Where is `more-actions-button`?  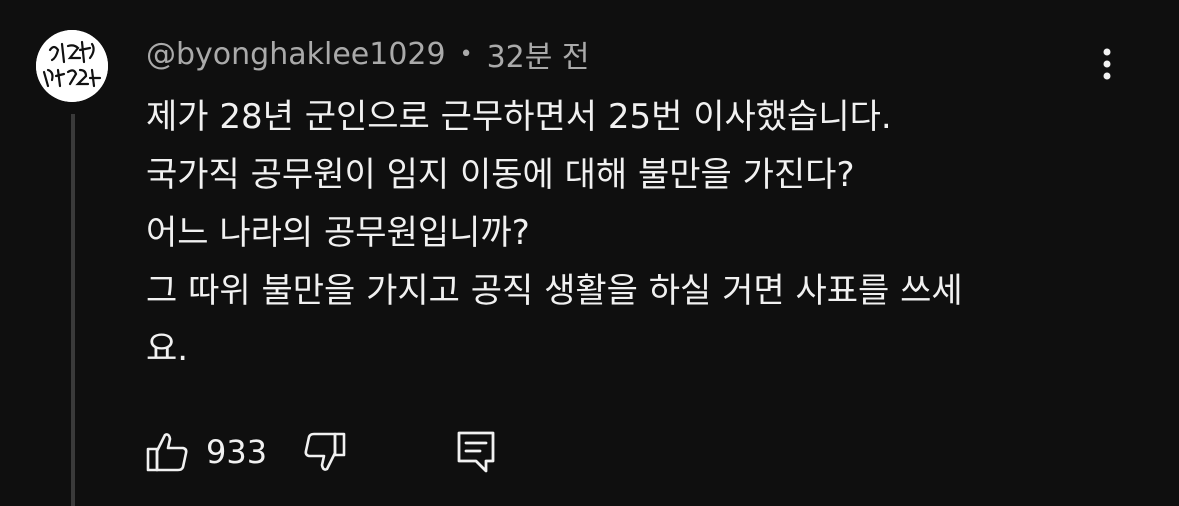 more-actions-button is located at coordinates (1107, 64).